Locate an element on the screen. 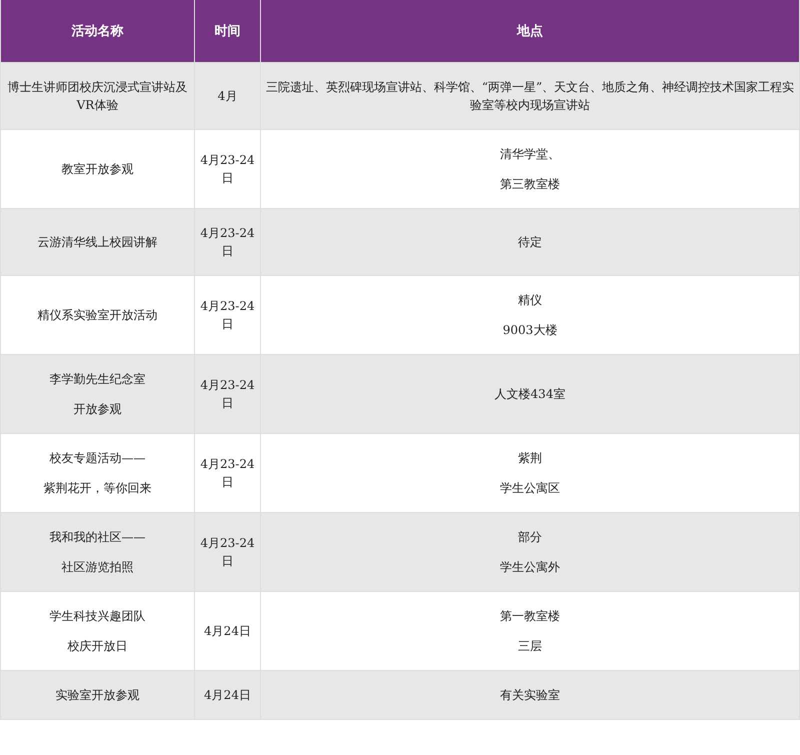  cell-text: 学生公寓区 is located at coordinates (530, 488).